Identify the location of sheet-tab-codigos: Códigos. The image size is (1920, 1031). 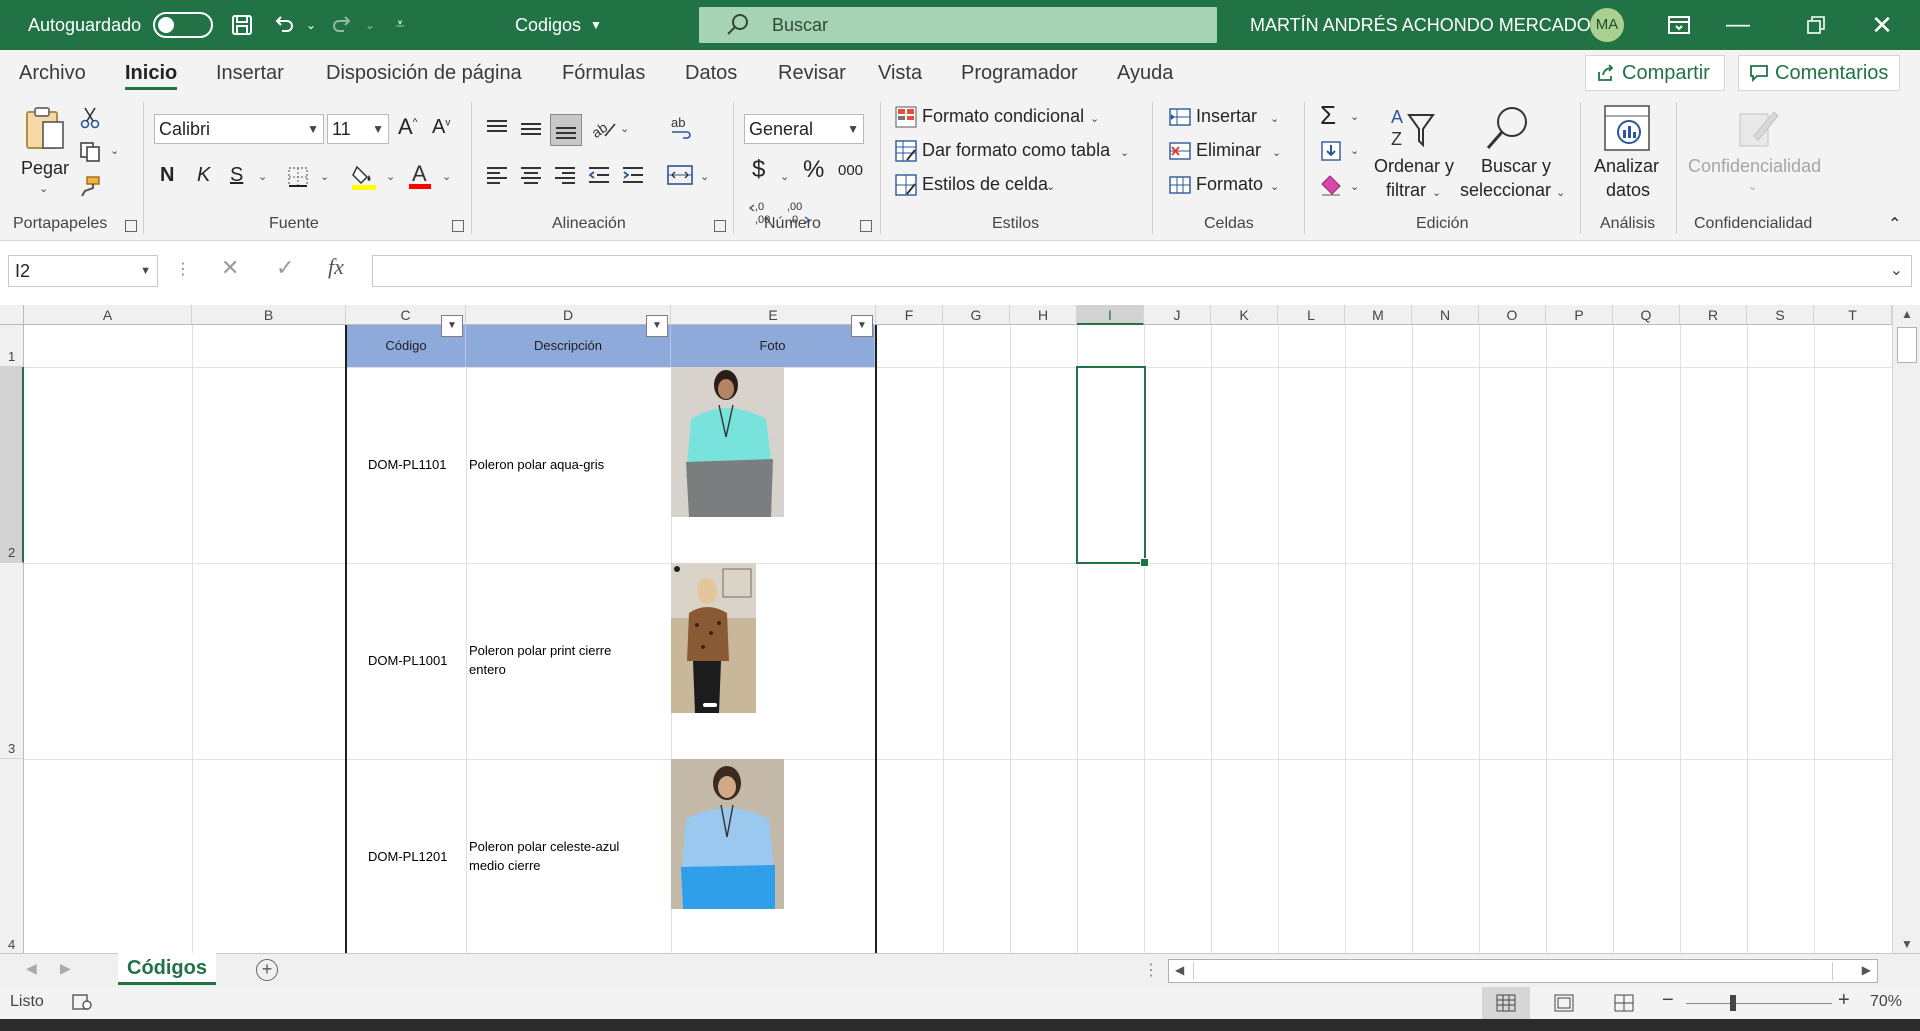
(167, 969).